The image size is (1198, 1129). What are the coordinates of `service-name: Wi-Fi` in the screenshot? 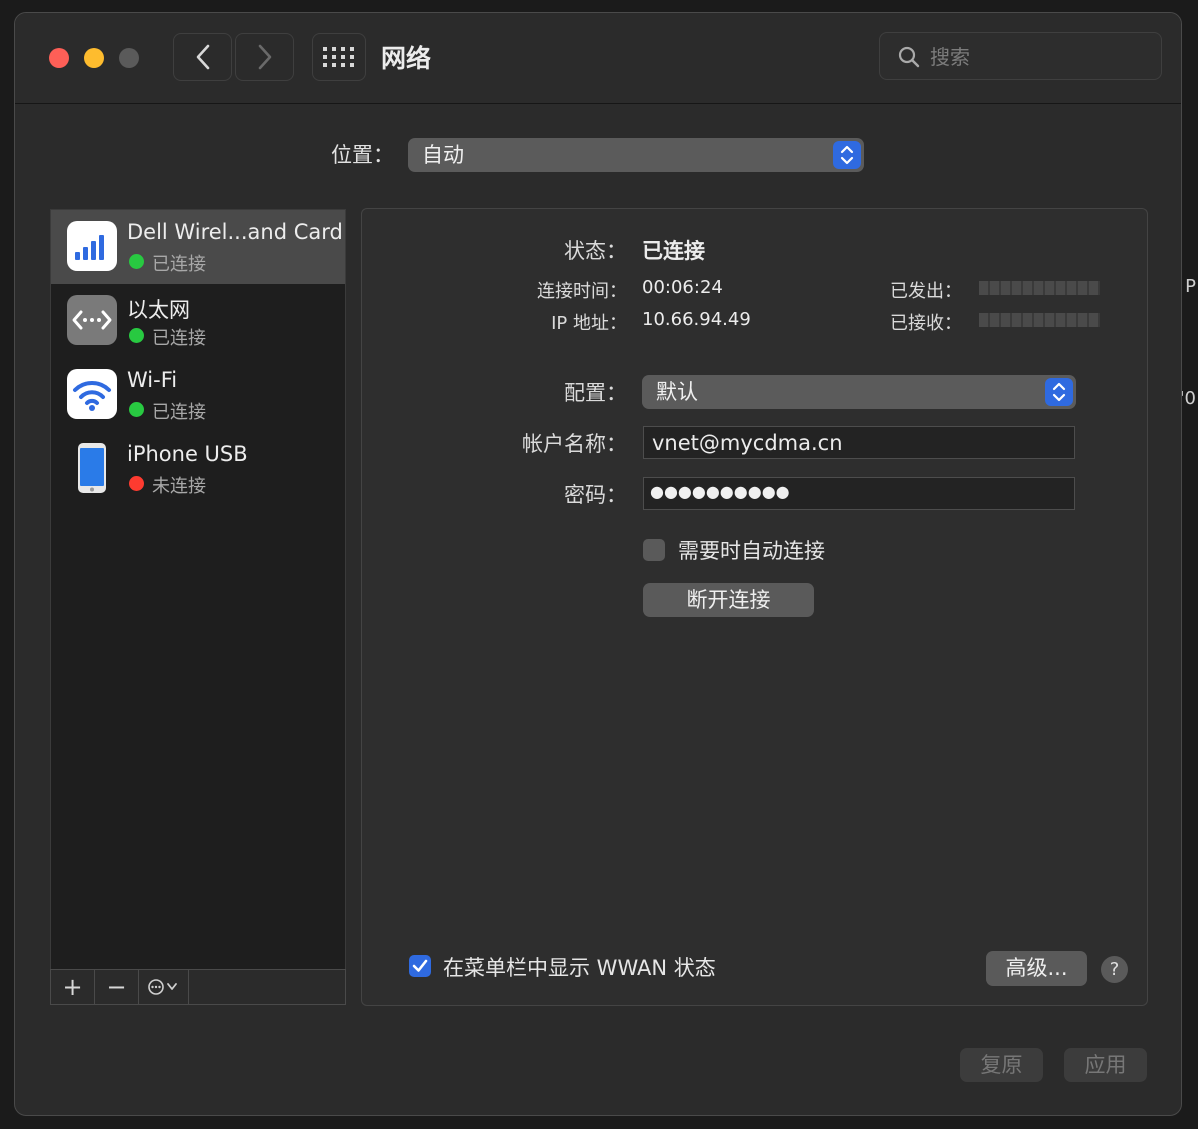 It's located at (152, 380).